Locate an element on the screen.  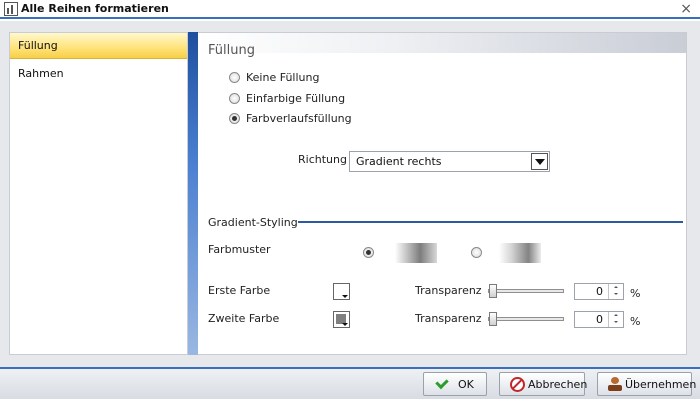
first-transparency-stepper-buttons is located at coordinates (615, 291).